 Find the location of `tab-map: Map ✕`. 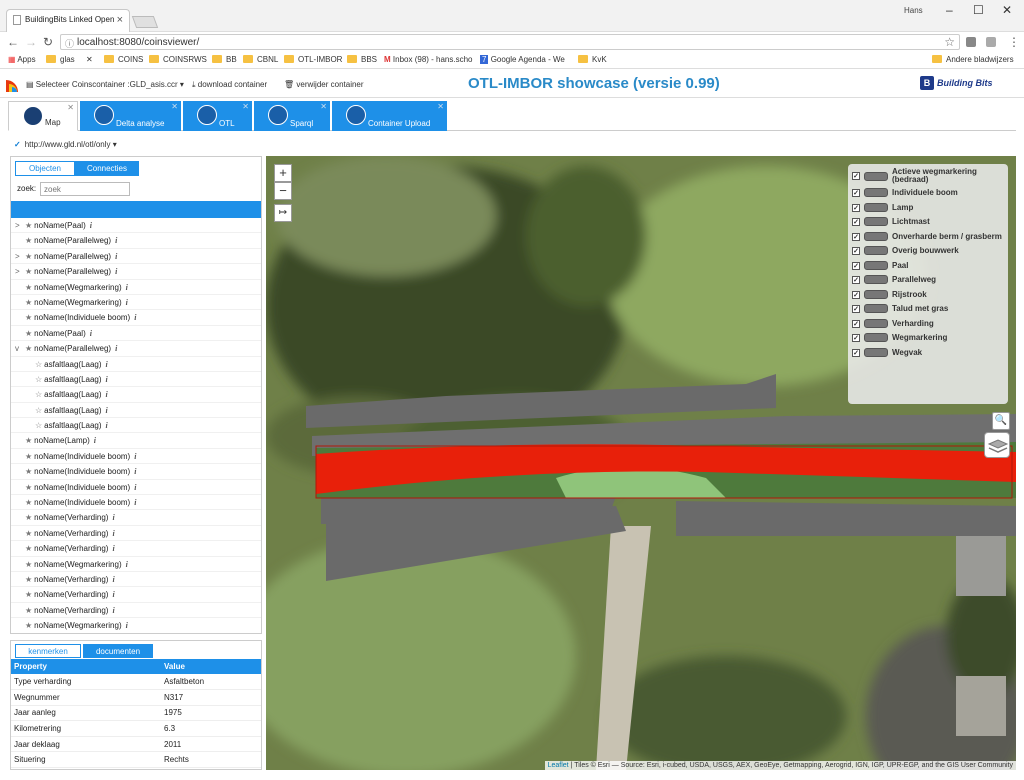

tab-map: Map ✕ is located at coordinates (43, 116).